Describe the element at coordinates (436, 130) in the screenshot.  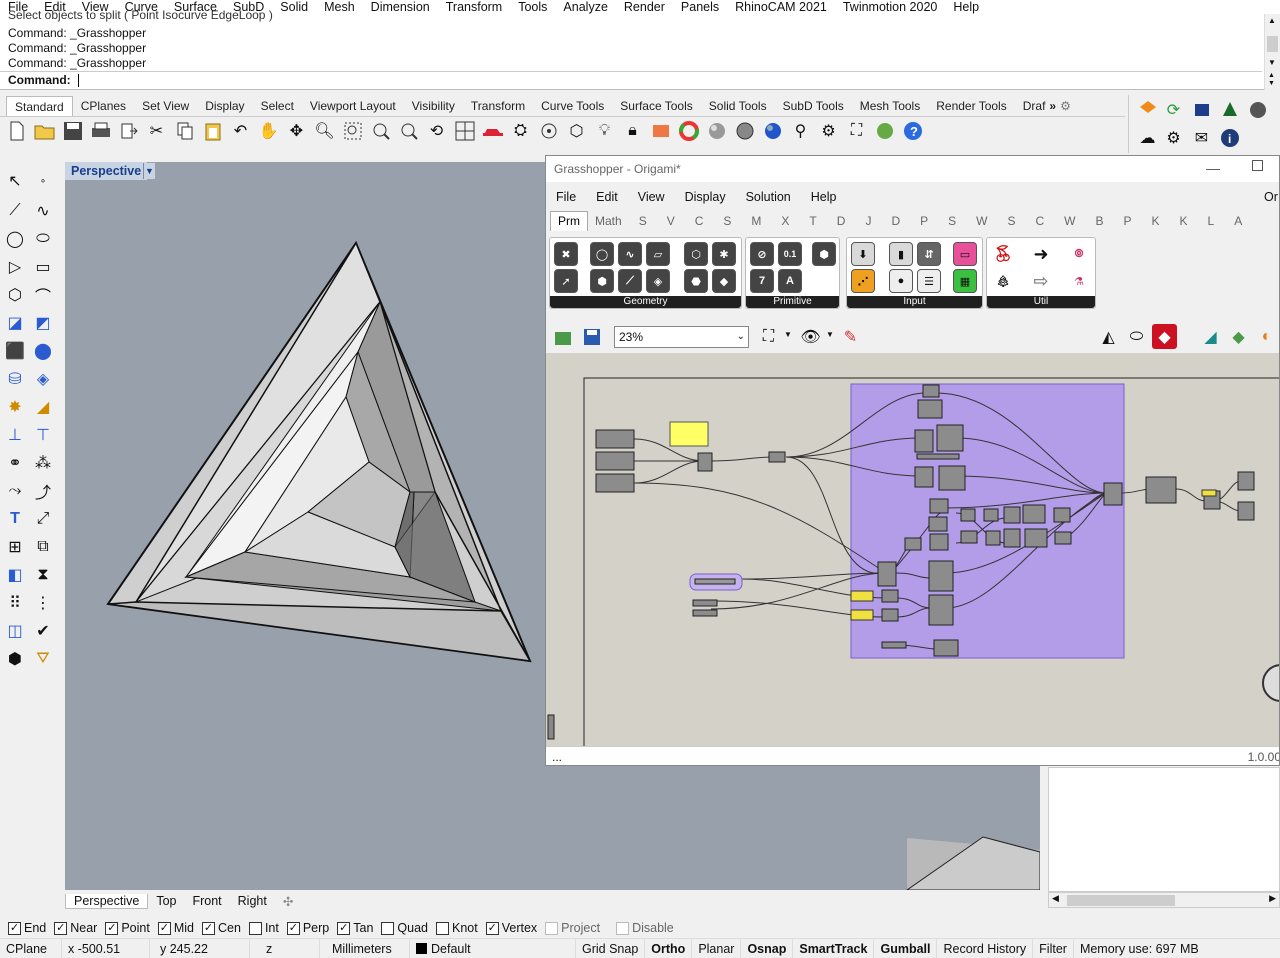
I see `undo-view-icon: ⟲` at that location.